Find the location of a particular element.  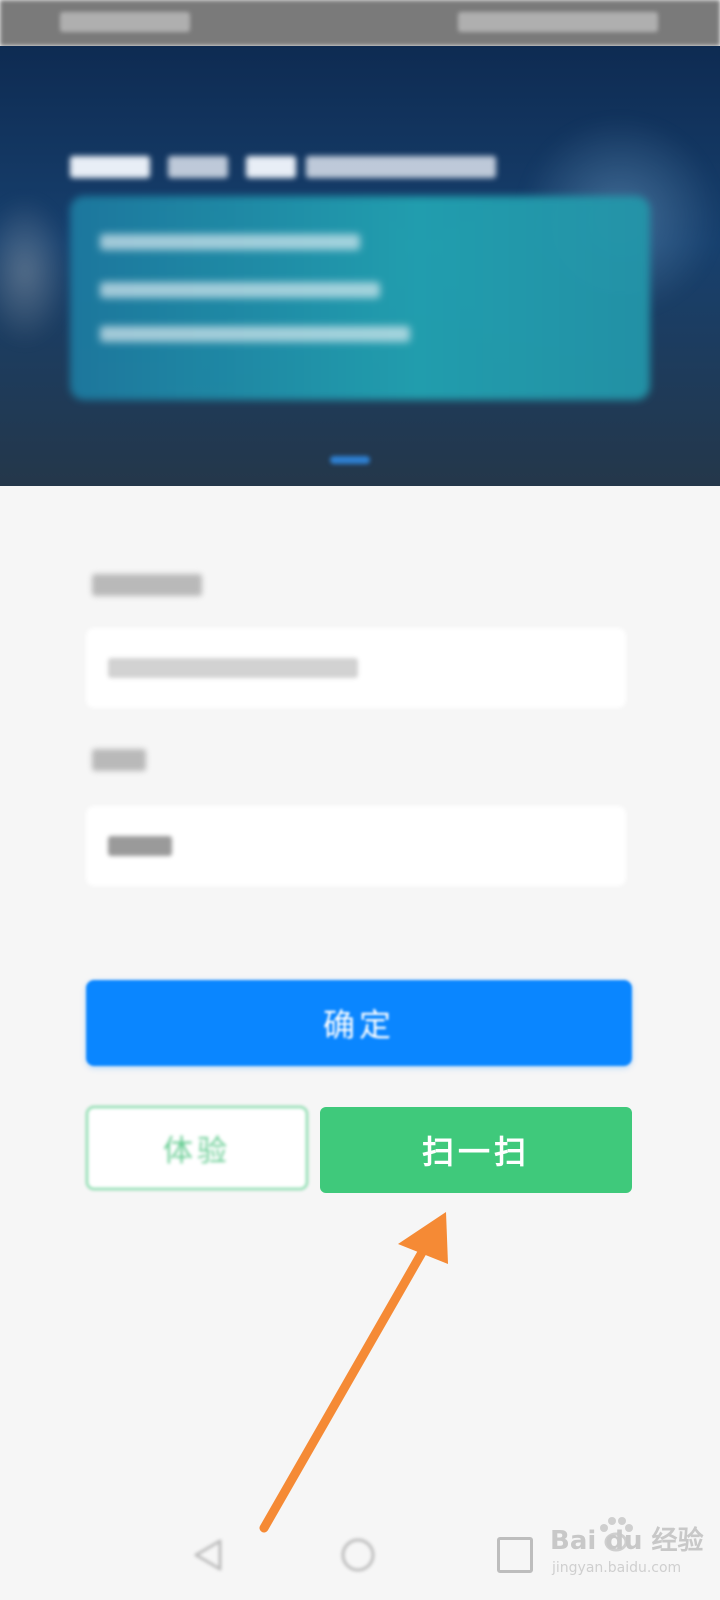

first-input-field is located at coordinates (356, 668).